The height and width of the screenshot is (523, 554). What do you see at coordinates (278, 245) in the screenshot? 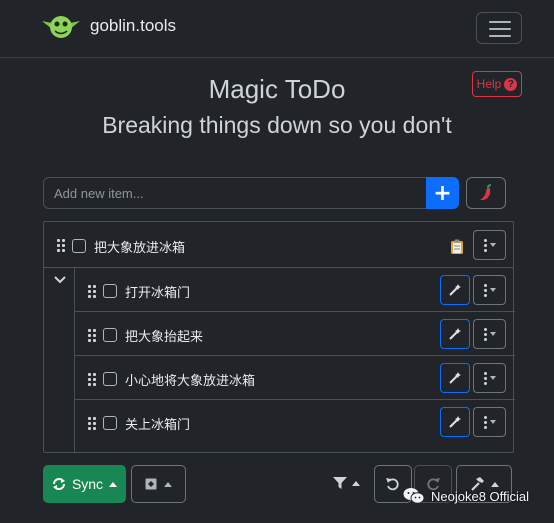
I see `task-row: 把大象放进冰箱` at bounding box center [278, 245].